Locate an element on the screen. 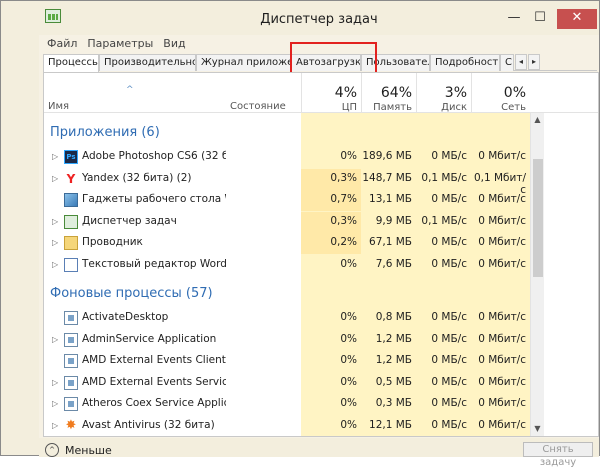  tab-details: Подробности is located at coordinates (465, 62).